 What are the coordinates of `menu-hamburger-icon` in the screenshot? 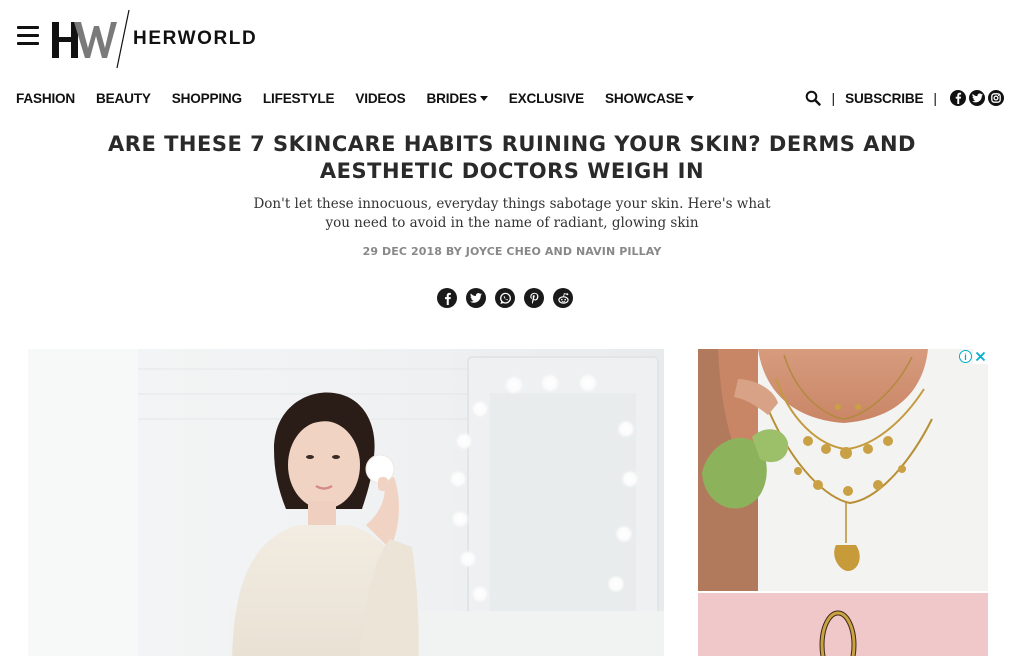 It's located at (28, 36).